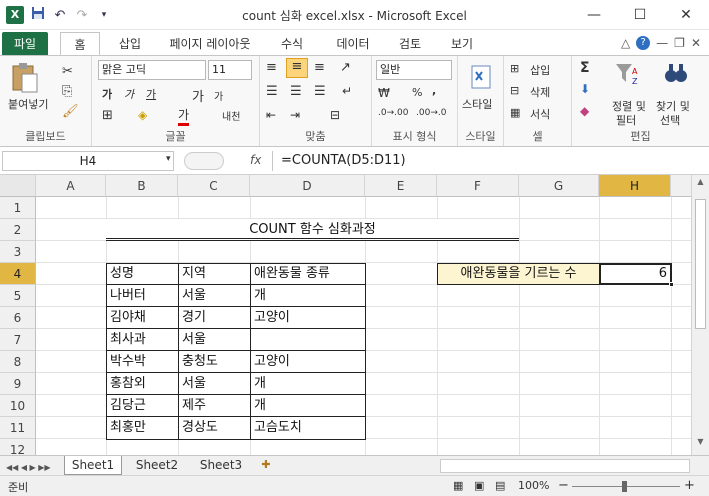 The height and width of the screenshot is (496, 709). Describe the element at coordinates (290, 274) in the screenshot. I see `header-cell-pet-type: 애완동물 종류` at that location.